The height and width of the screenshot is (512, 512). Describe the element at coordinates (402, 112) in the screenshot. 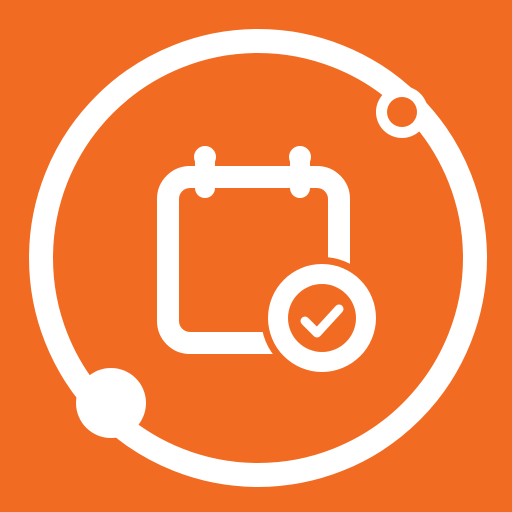

I see `orbit-node-inner-small` at that location.